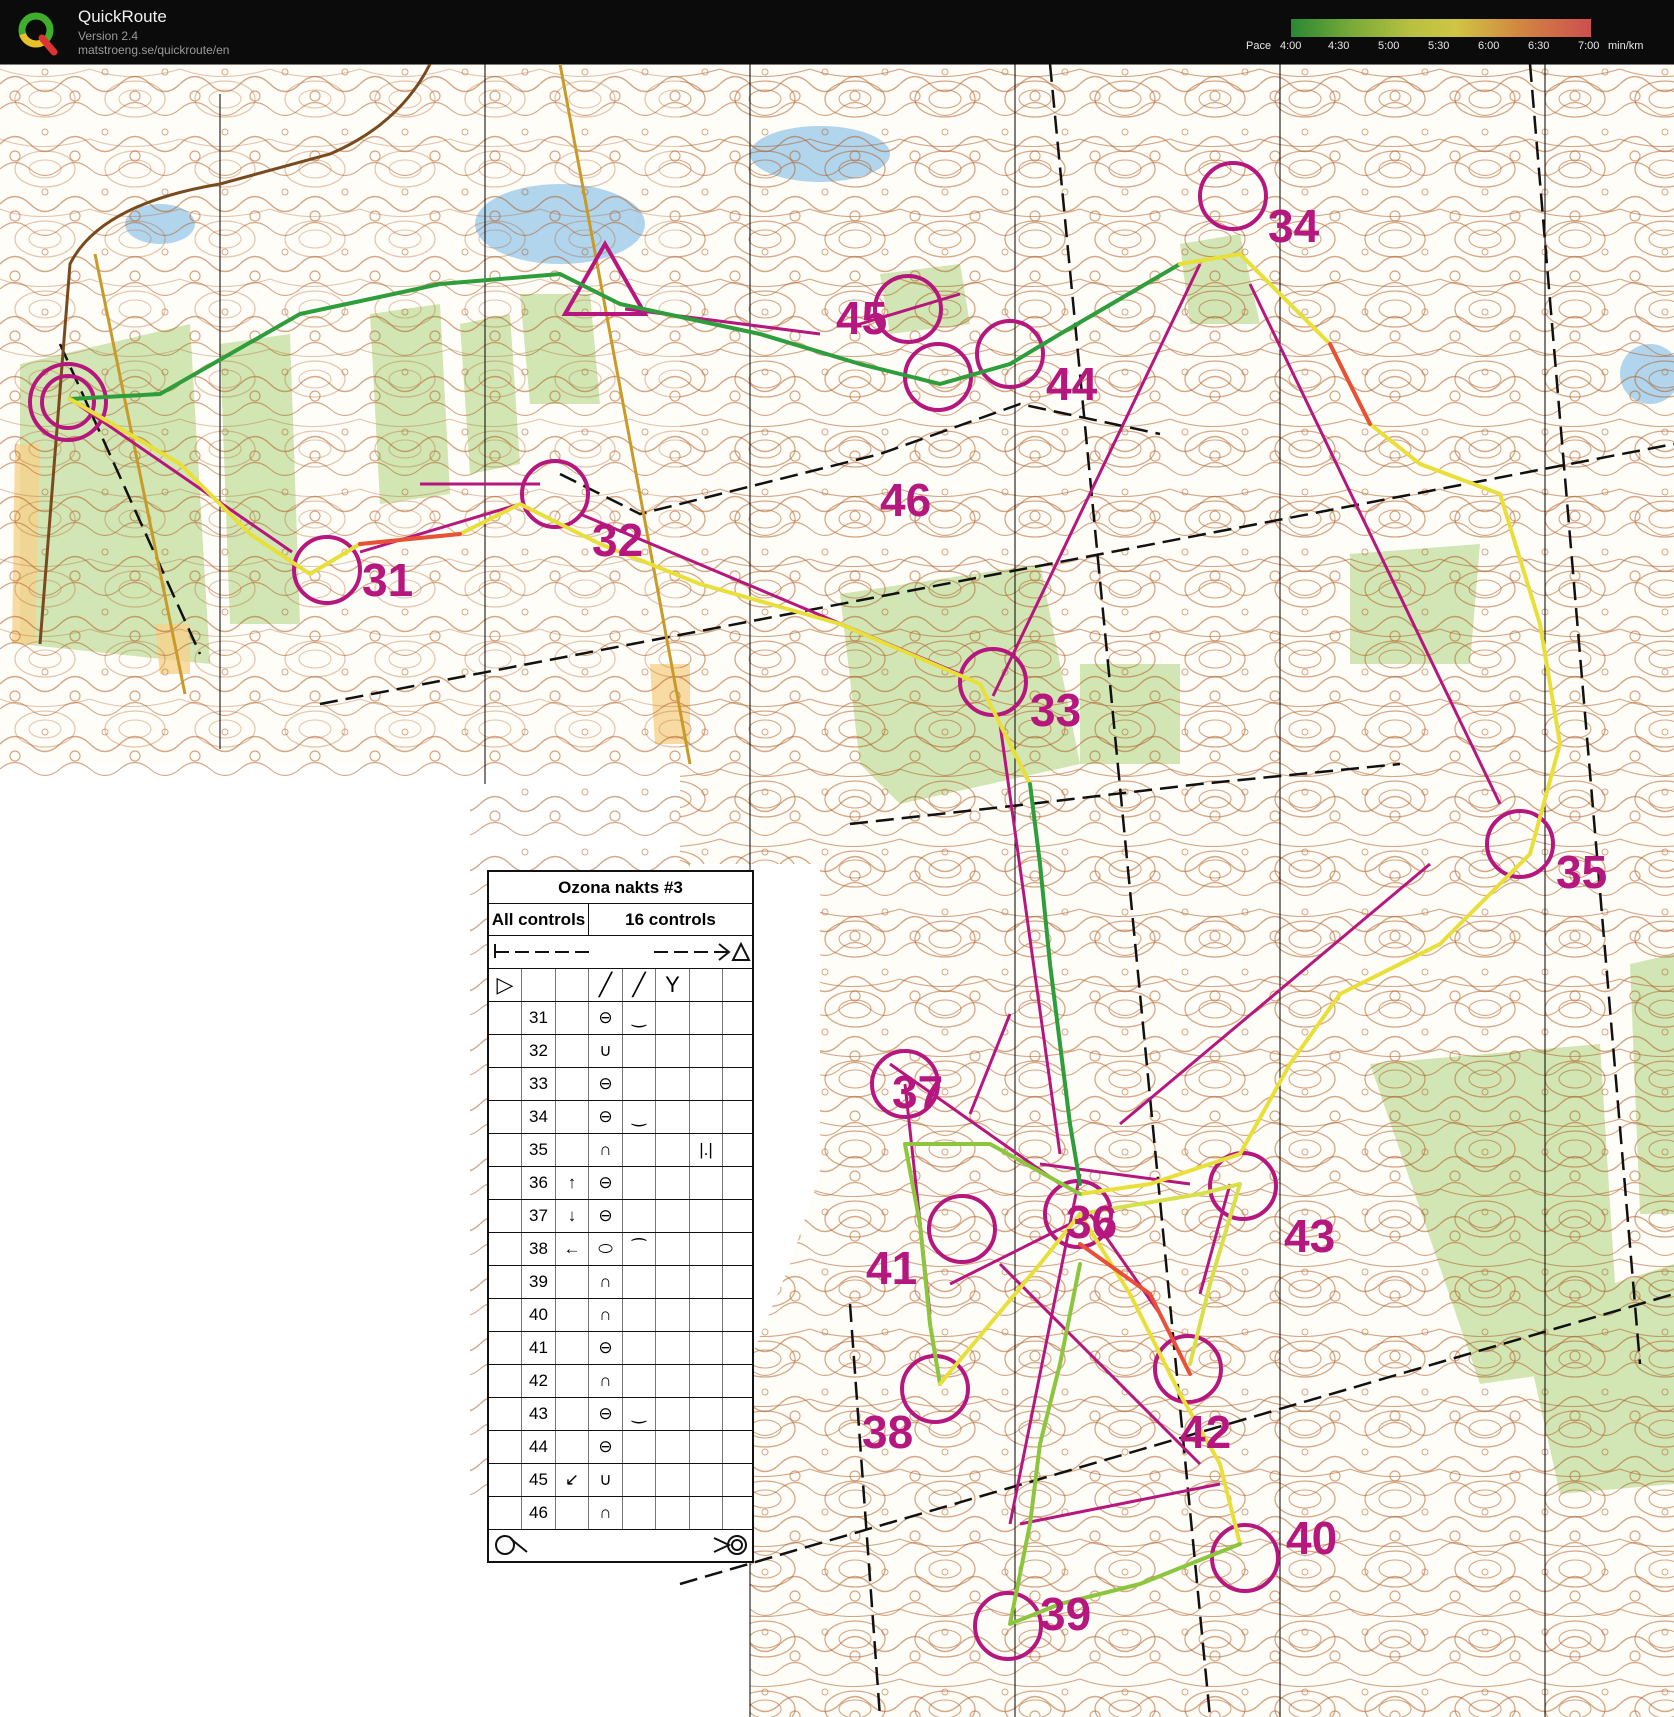 The image size is (1674, 1717). I want to click on distance-arrow-icon, so click(622, 951).